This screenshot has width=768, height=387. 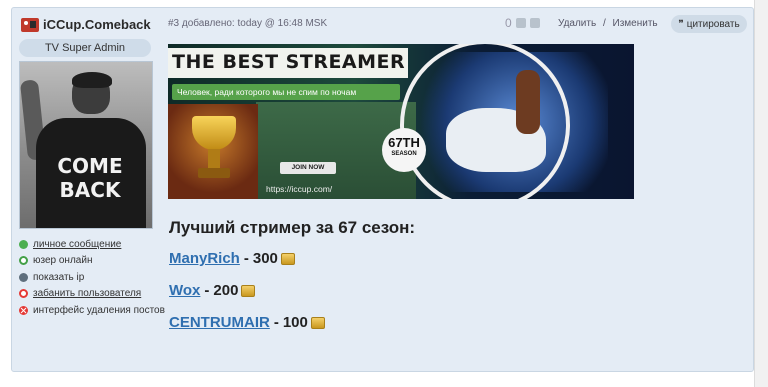 I want to click on user-online-label: юзер онлайн, so click(x=63, y=260).